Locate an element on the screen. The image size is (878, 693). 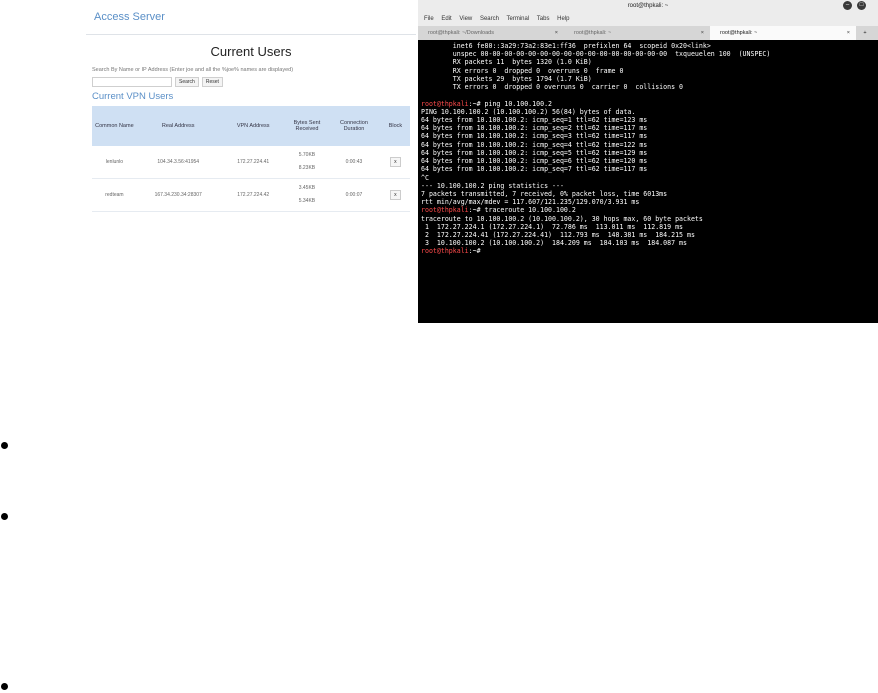
cell-duration: 0:00:07 is located at coordinates (354, 195).